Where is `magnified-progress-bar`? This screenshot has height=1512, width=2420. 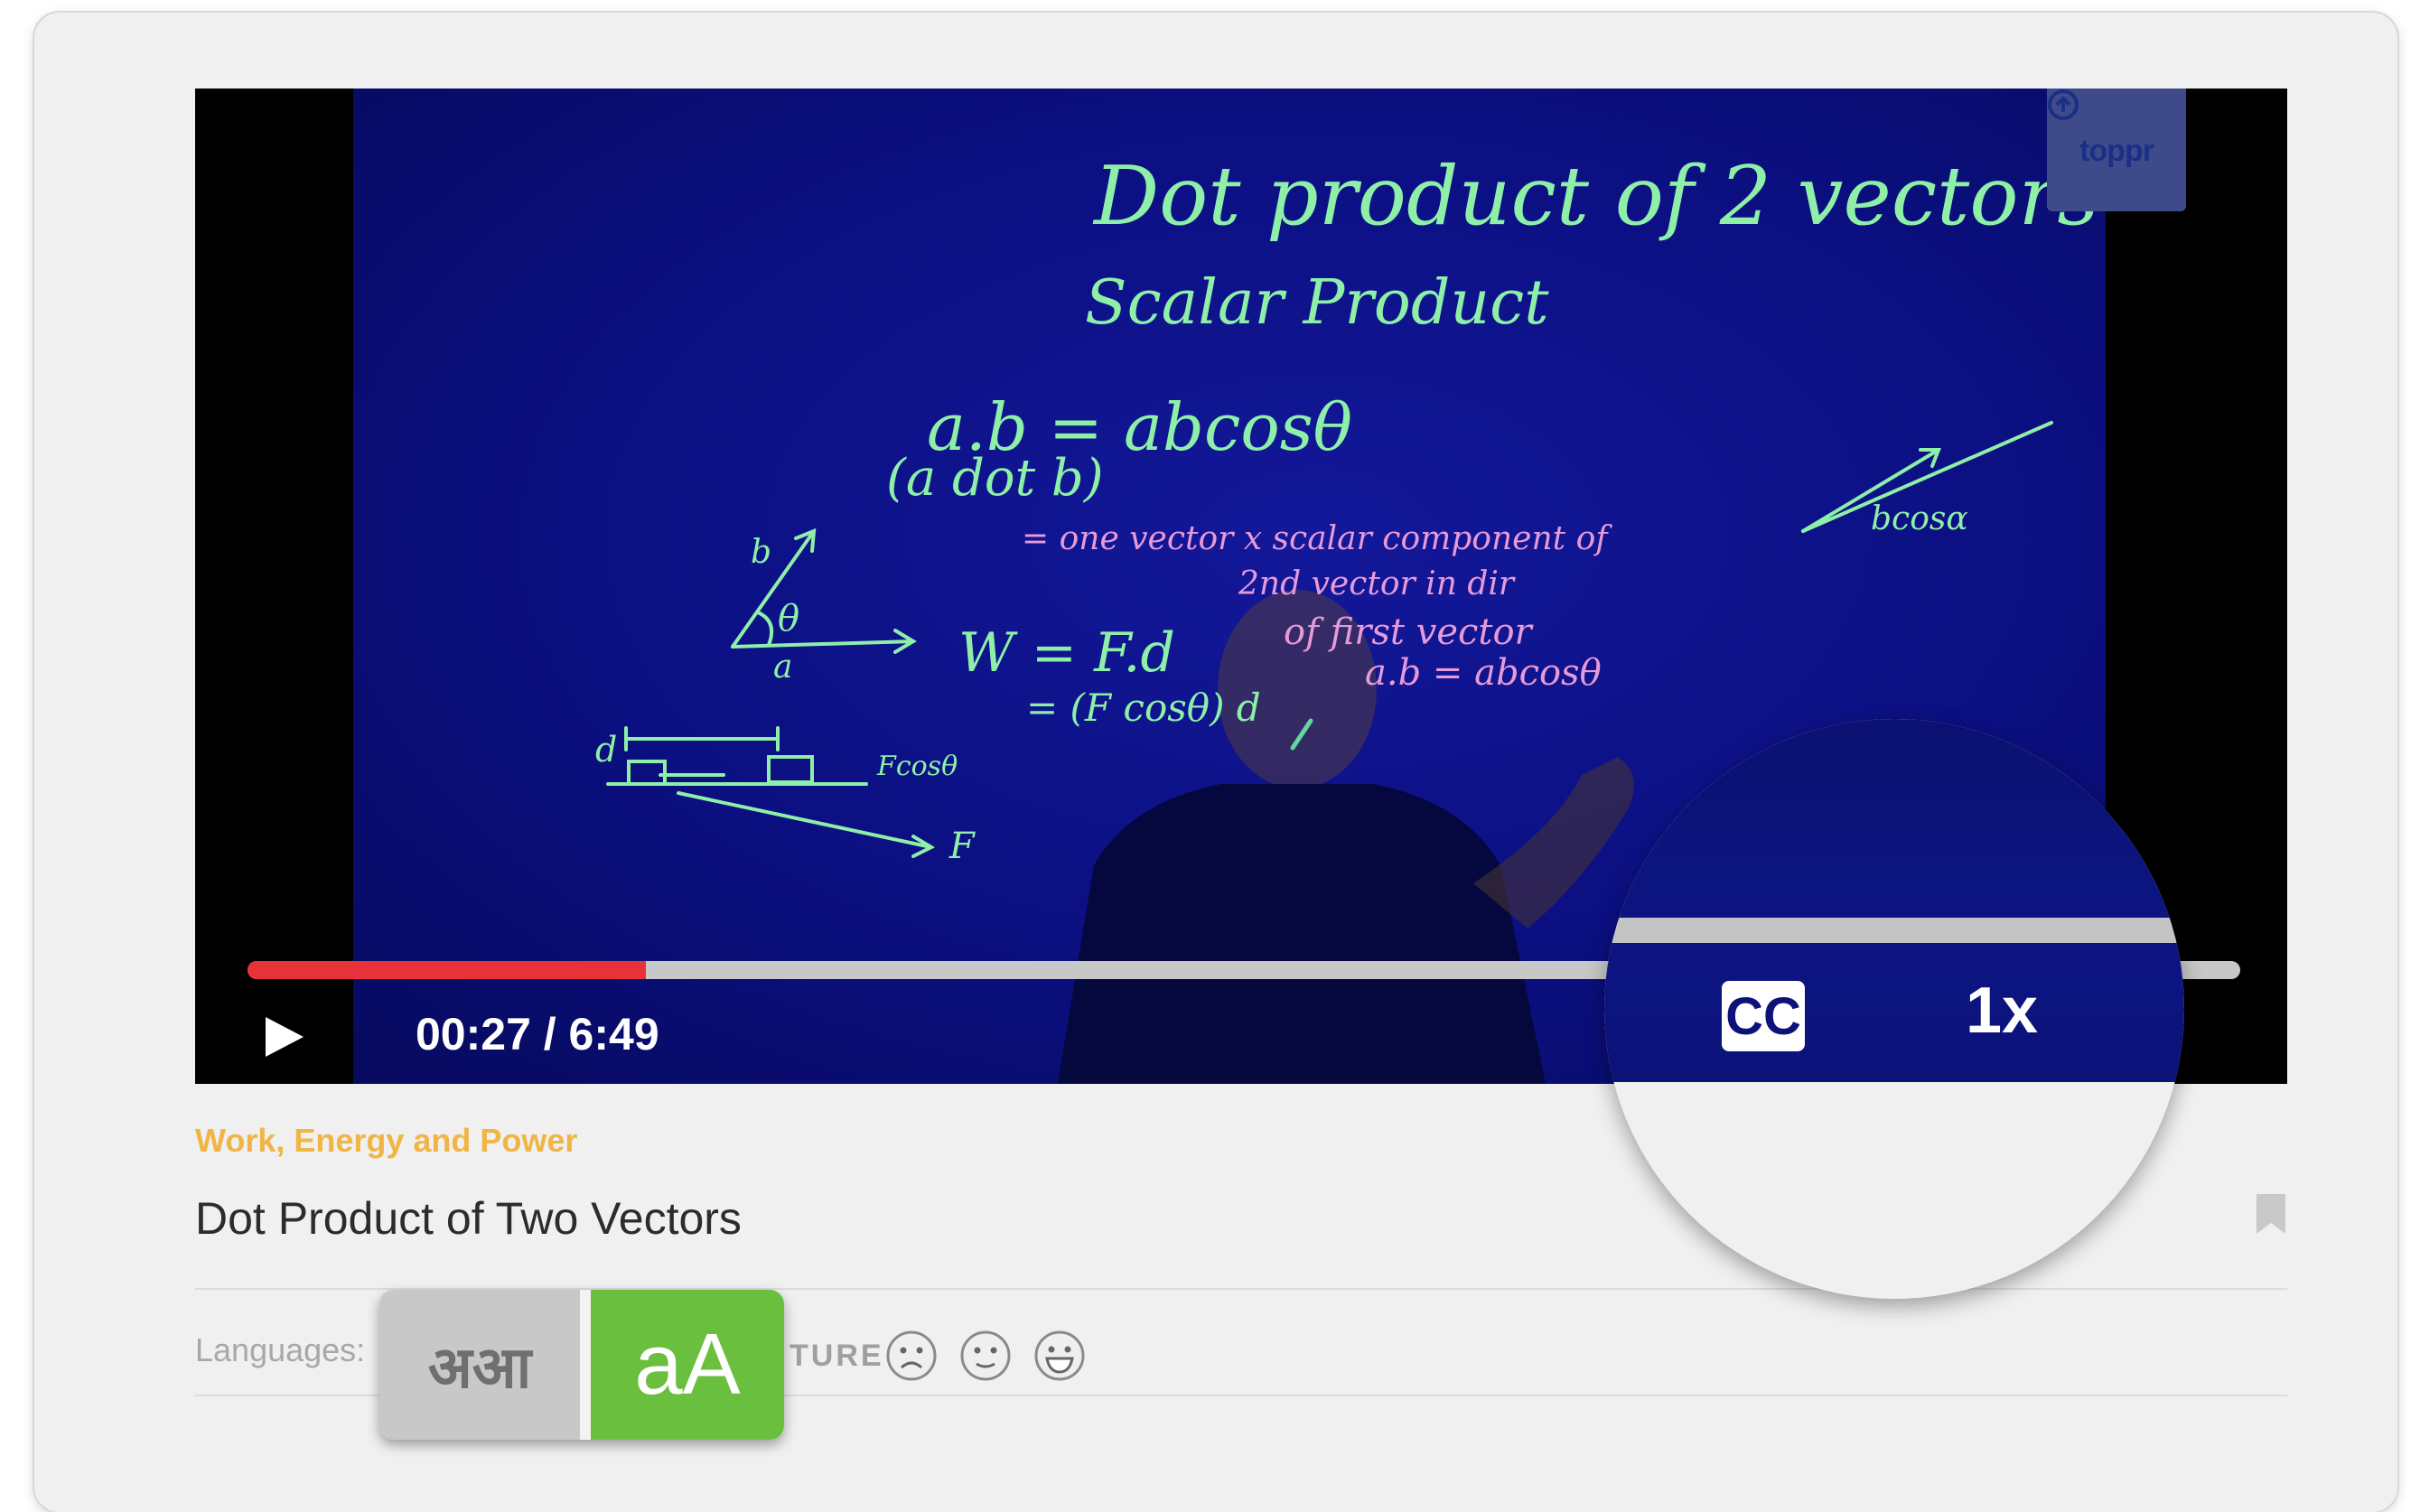
magnified-progress-bar is located at coordinates (1894, 931).